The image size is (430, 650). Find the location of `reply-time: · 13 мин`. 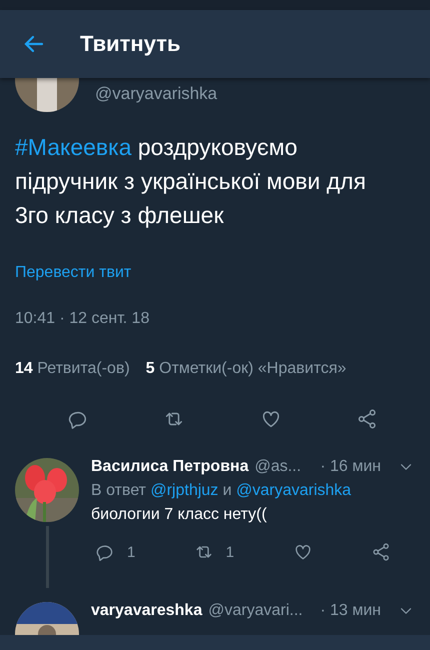

reply-time: · 13 мин is located at coordinates (350, 611).